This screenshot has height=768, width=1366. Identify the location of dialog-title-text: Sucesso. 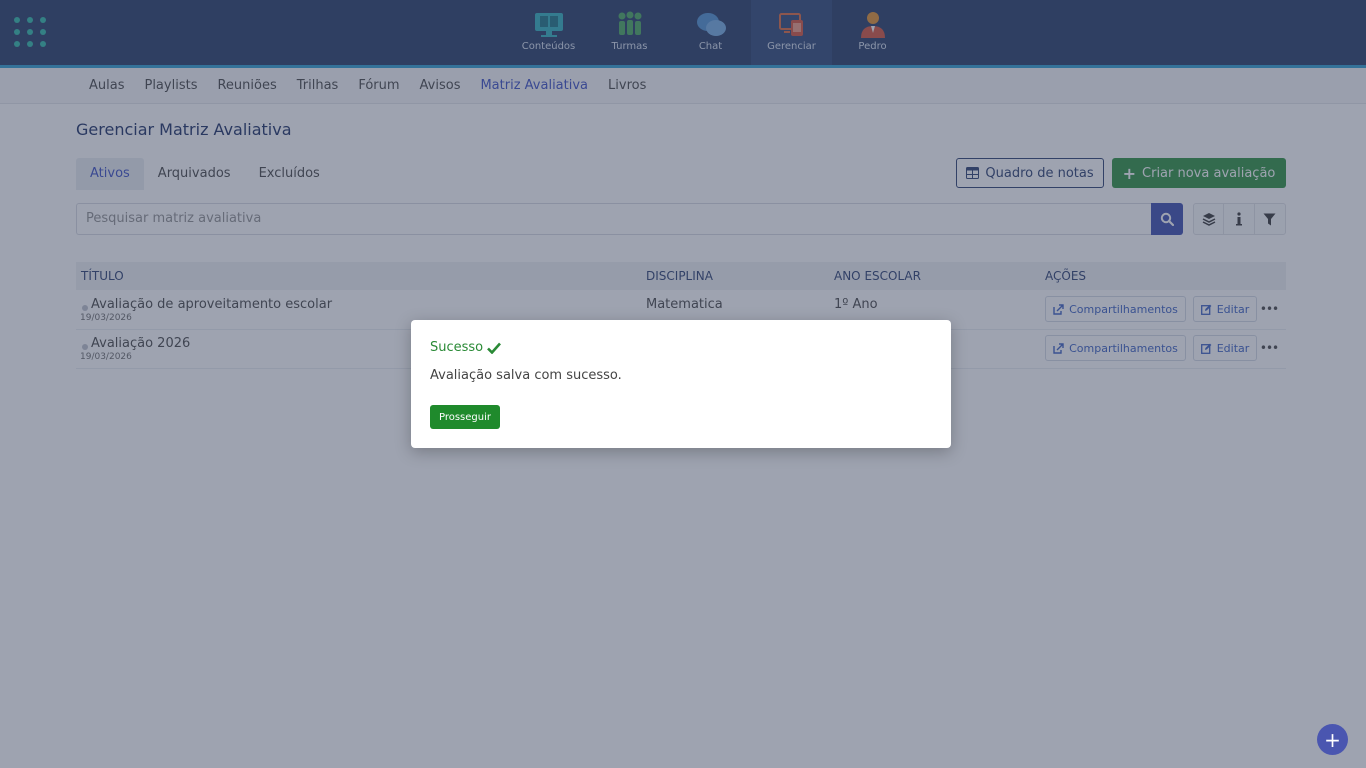
(457, 347).